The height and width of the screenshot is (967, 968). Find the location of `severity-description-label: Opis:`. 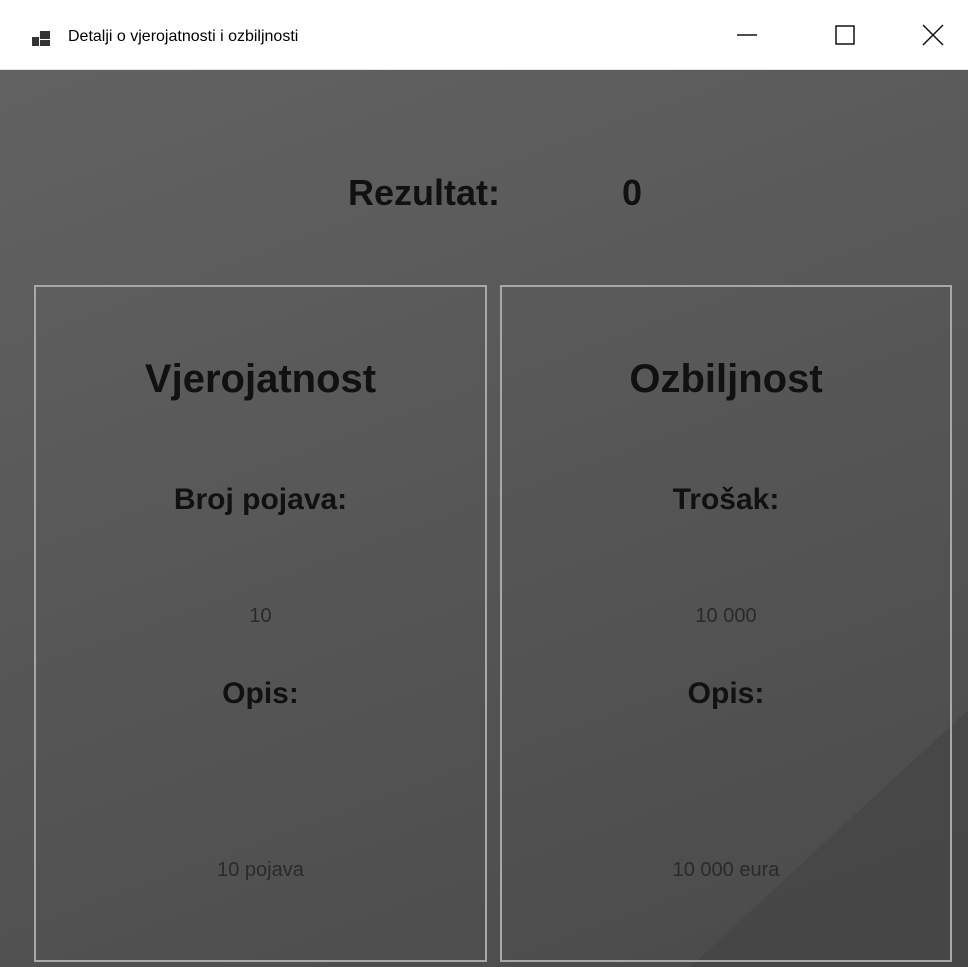

severity-description-label: Opis: is located at coordinates (726, 693).